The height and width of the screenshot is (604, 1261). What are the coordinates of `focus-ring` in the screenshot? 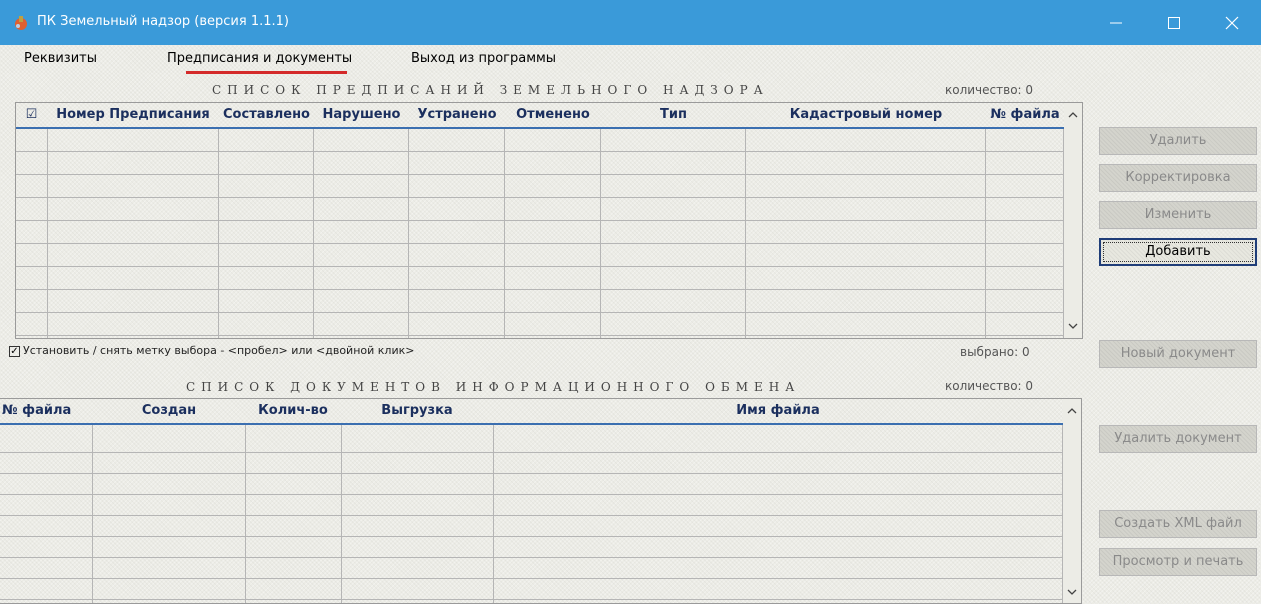 It's located at (1178, 252).